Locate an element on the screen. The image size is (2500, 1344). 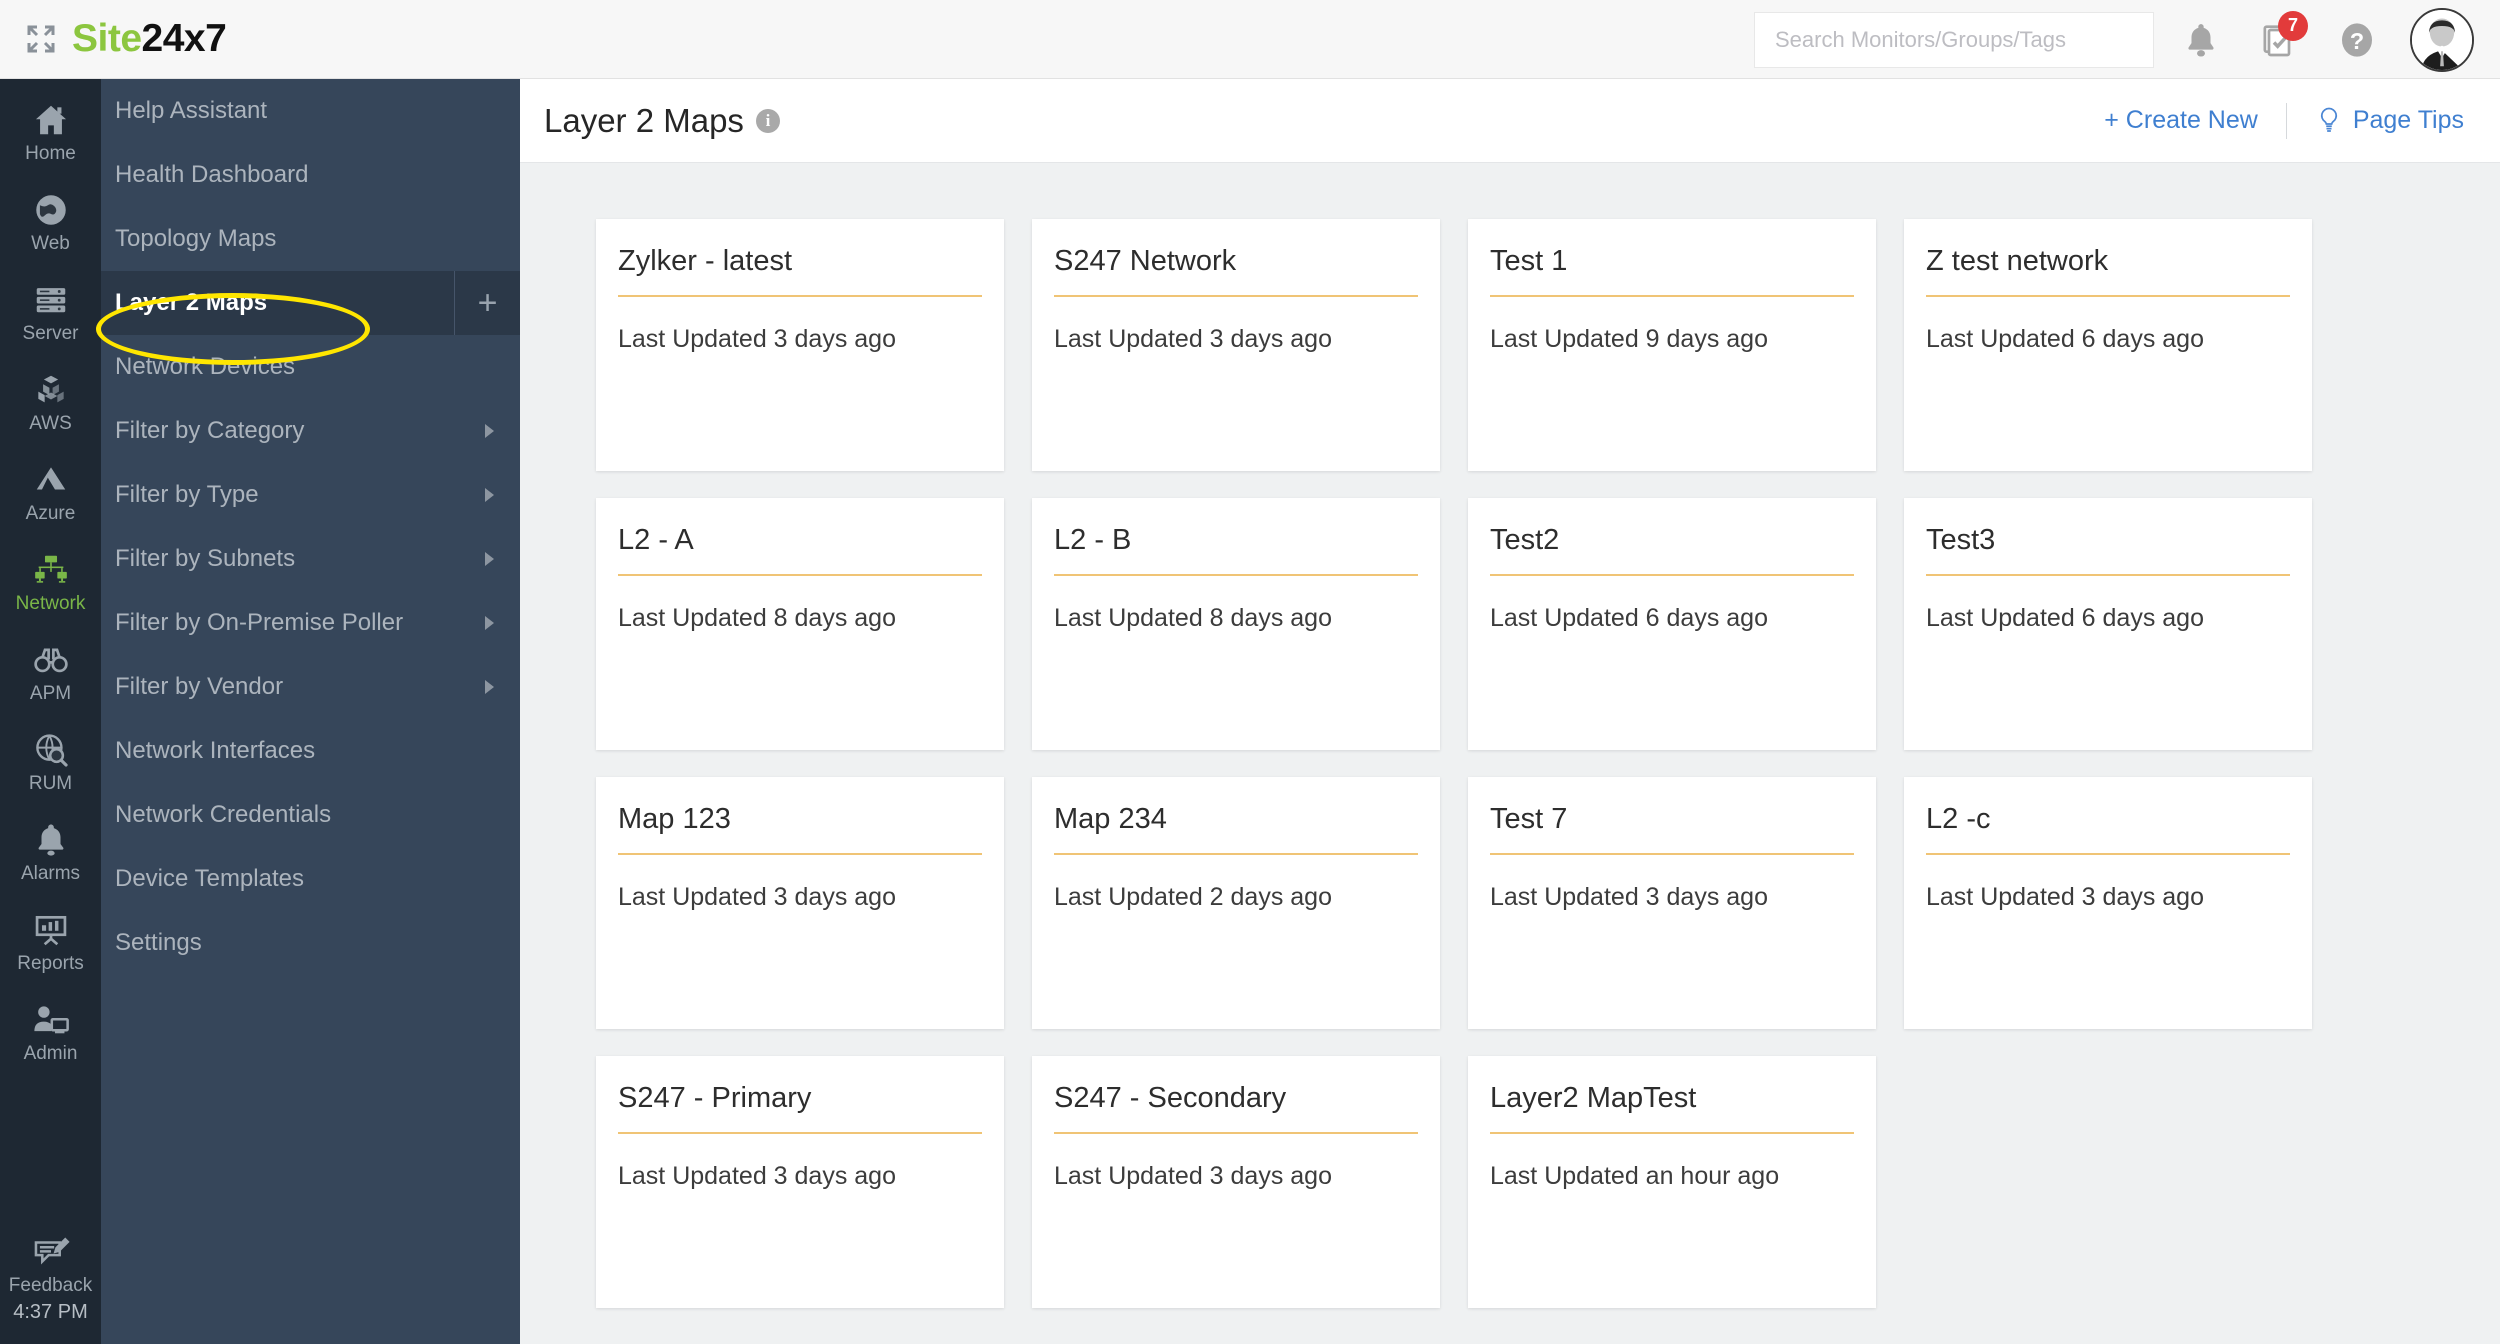
rail-label-apm: APM is located at coordinates (50, 693).